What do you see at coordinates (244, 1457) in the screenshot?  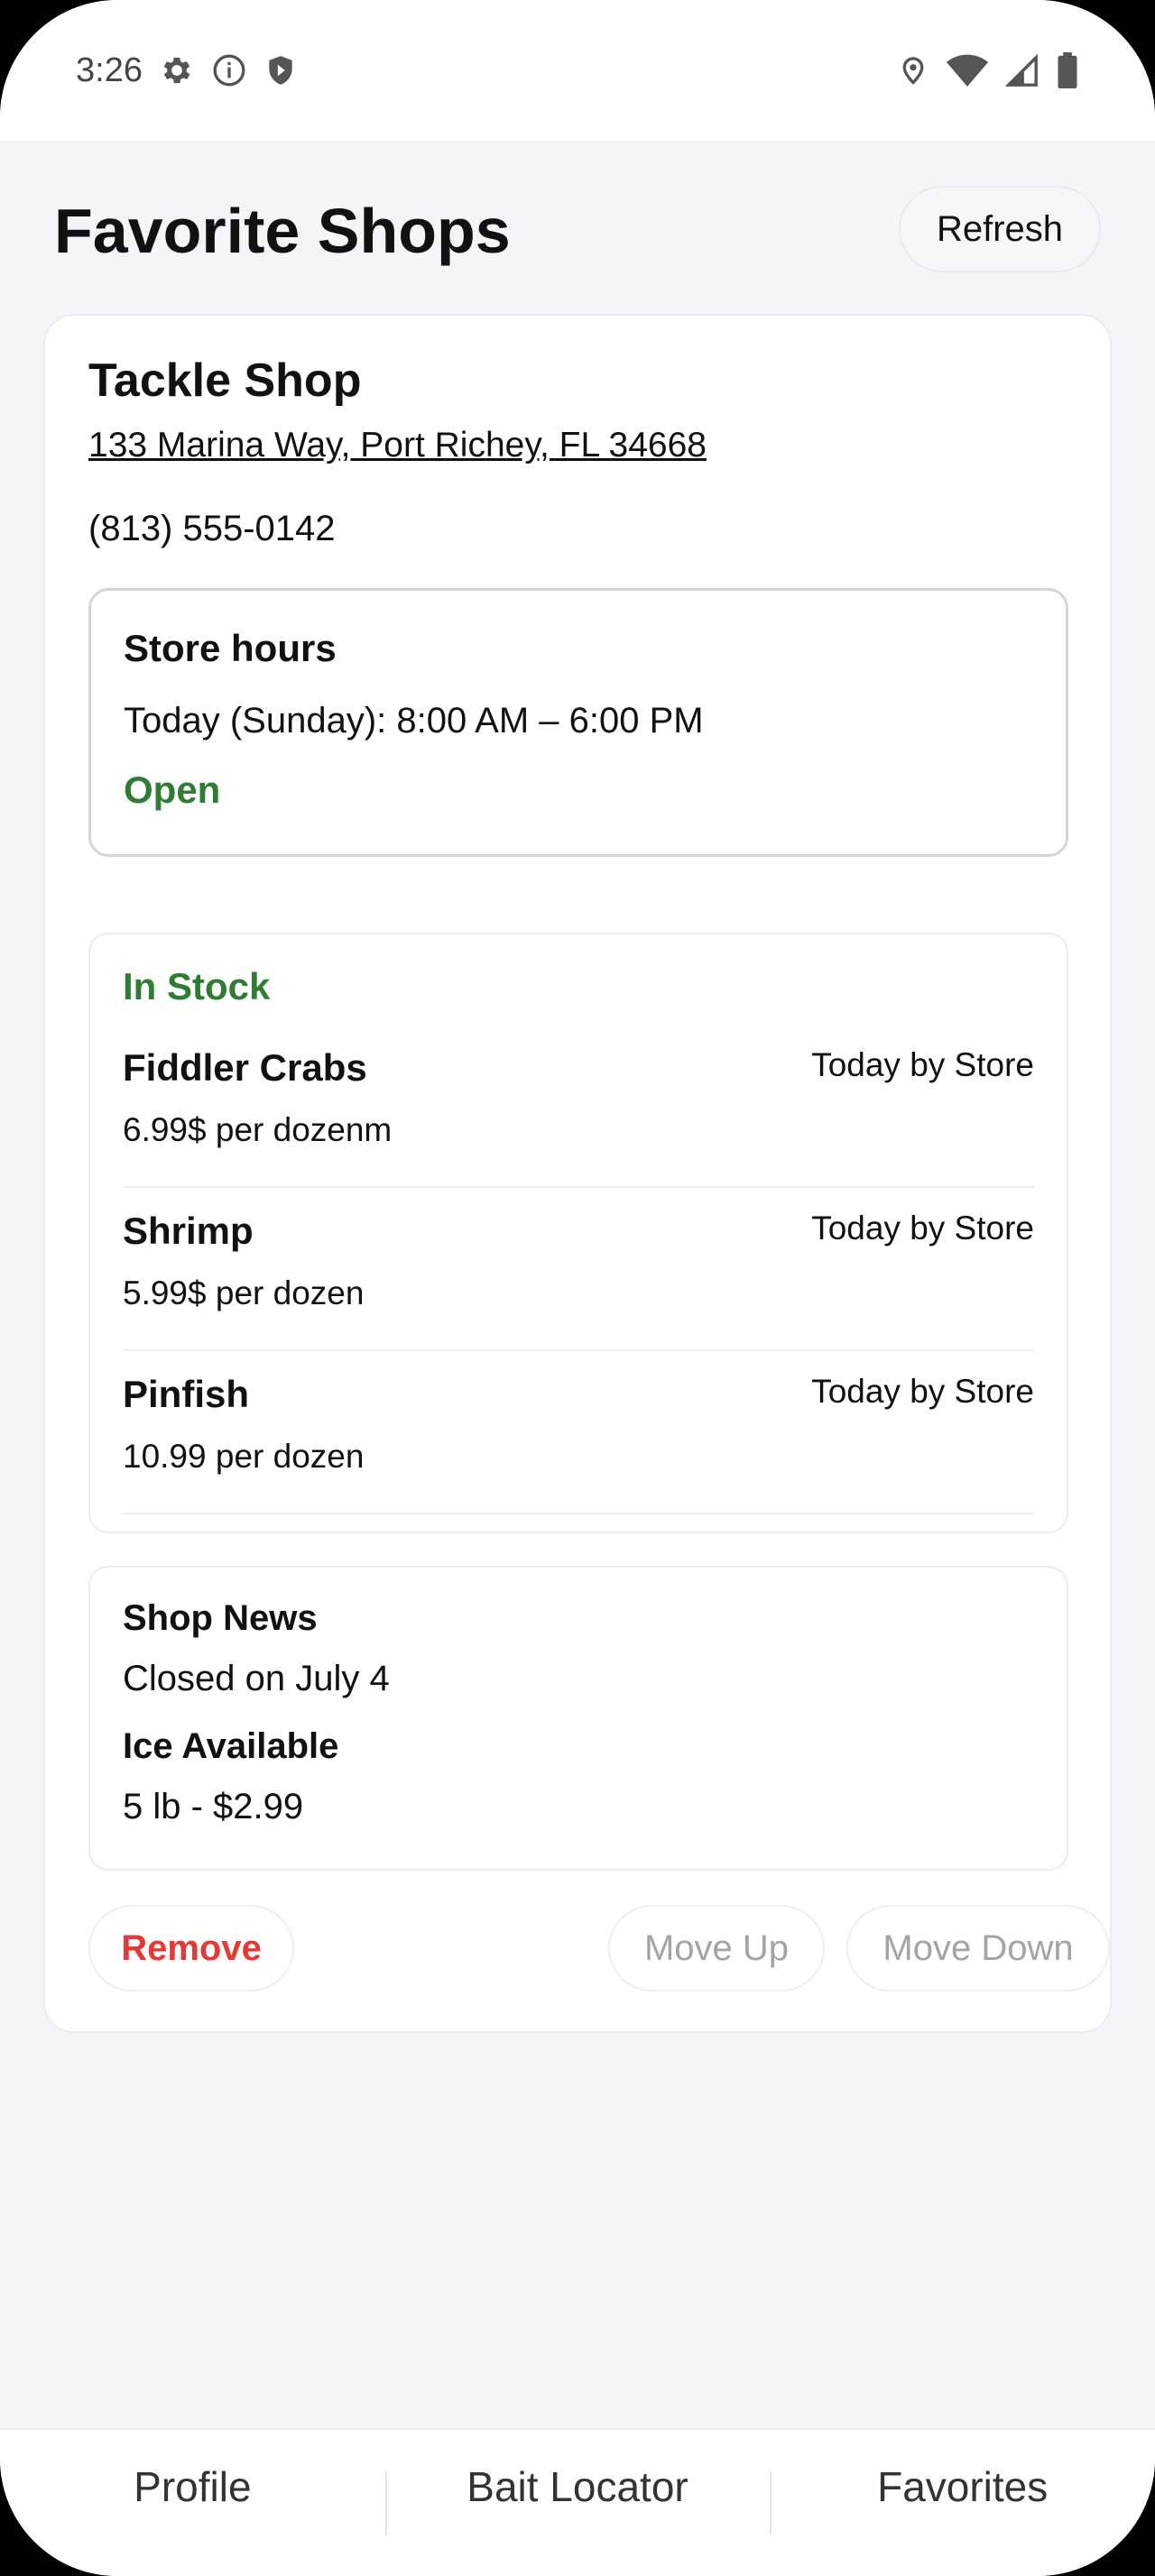 I see `stock-item-price: 10.99 per dozen` at bounding box center [244, 1457].